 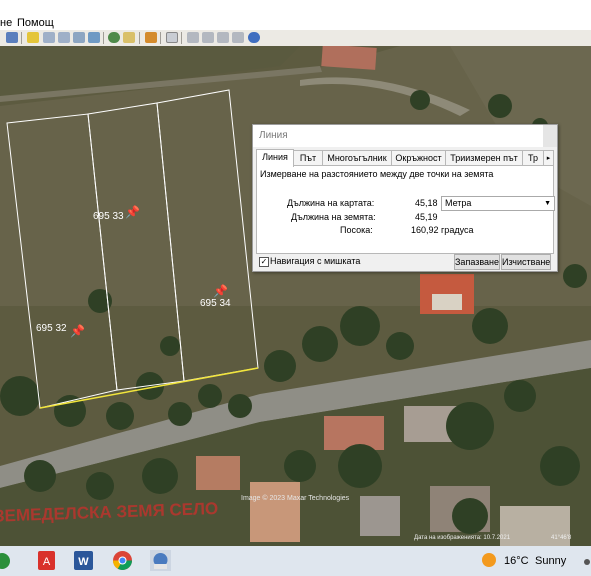 What do you see at coordinates (295, 38) in the screenshot?
I see `toolbar` at bounding box center [295, 38].